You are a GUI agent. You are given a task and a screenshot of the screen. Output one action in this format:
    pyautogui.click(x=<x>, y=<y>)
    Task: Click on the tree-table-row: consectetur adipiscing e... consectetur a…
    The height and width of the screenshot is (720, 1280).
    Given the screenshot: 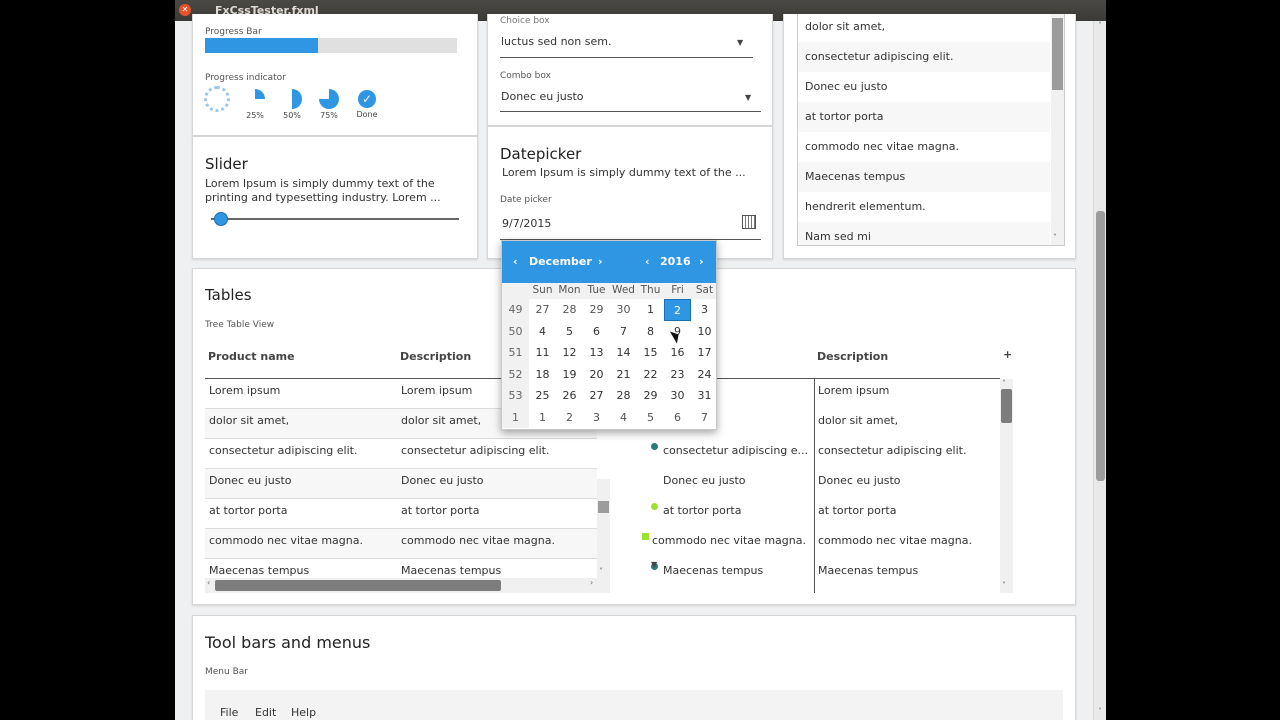 What is the action you would take?
    pyautogui.click(x=812, y=454)
    